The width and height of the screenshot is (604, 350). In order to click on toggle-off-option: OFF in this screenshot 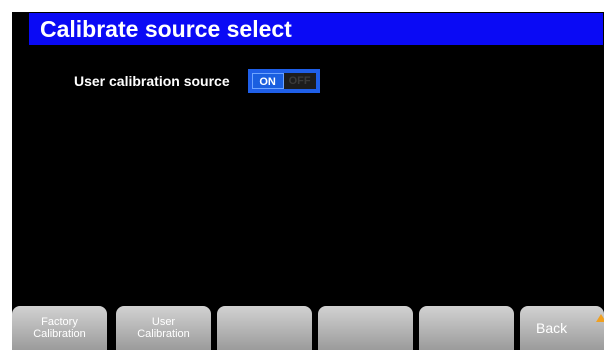, I will do `click(299, 81)`.